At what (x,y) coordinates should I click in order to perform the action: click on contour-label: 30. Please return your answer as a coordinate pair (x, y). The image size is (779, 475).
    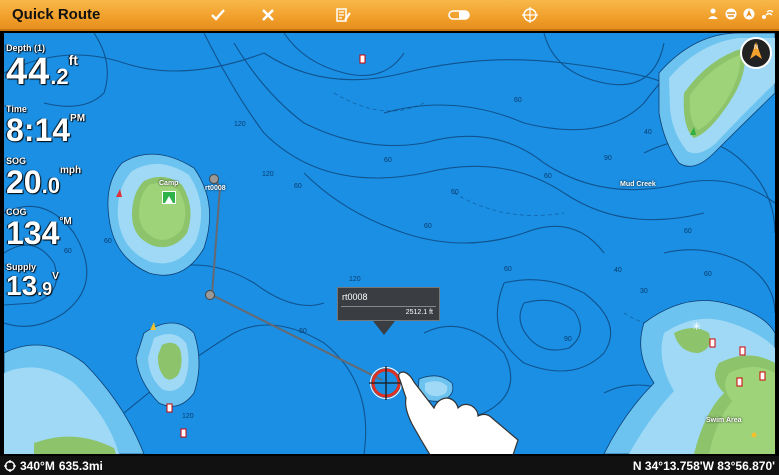
    Looking at the image, I should click on (644, 291).